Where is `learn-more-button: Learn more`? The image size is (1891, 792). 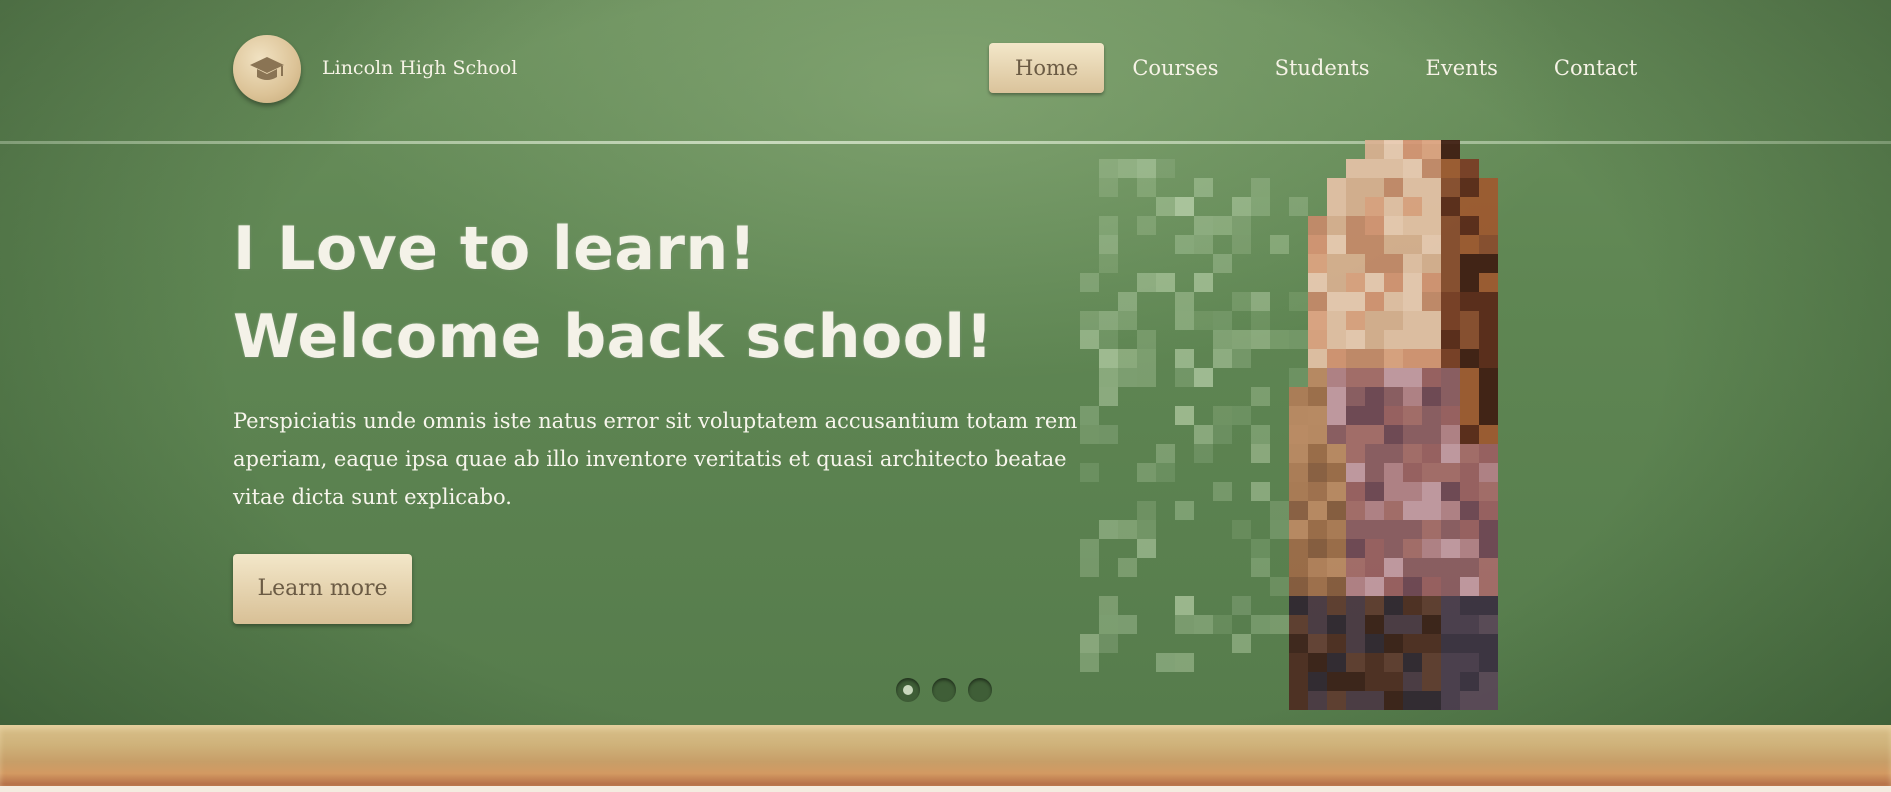
learn-more-button: Learn more is located at coordinates (322, 589).